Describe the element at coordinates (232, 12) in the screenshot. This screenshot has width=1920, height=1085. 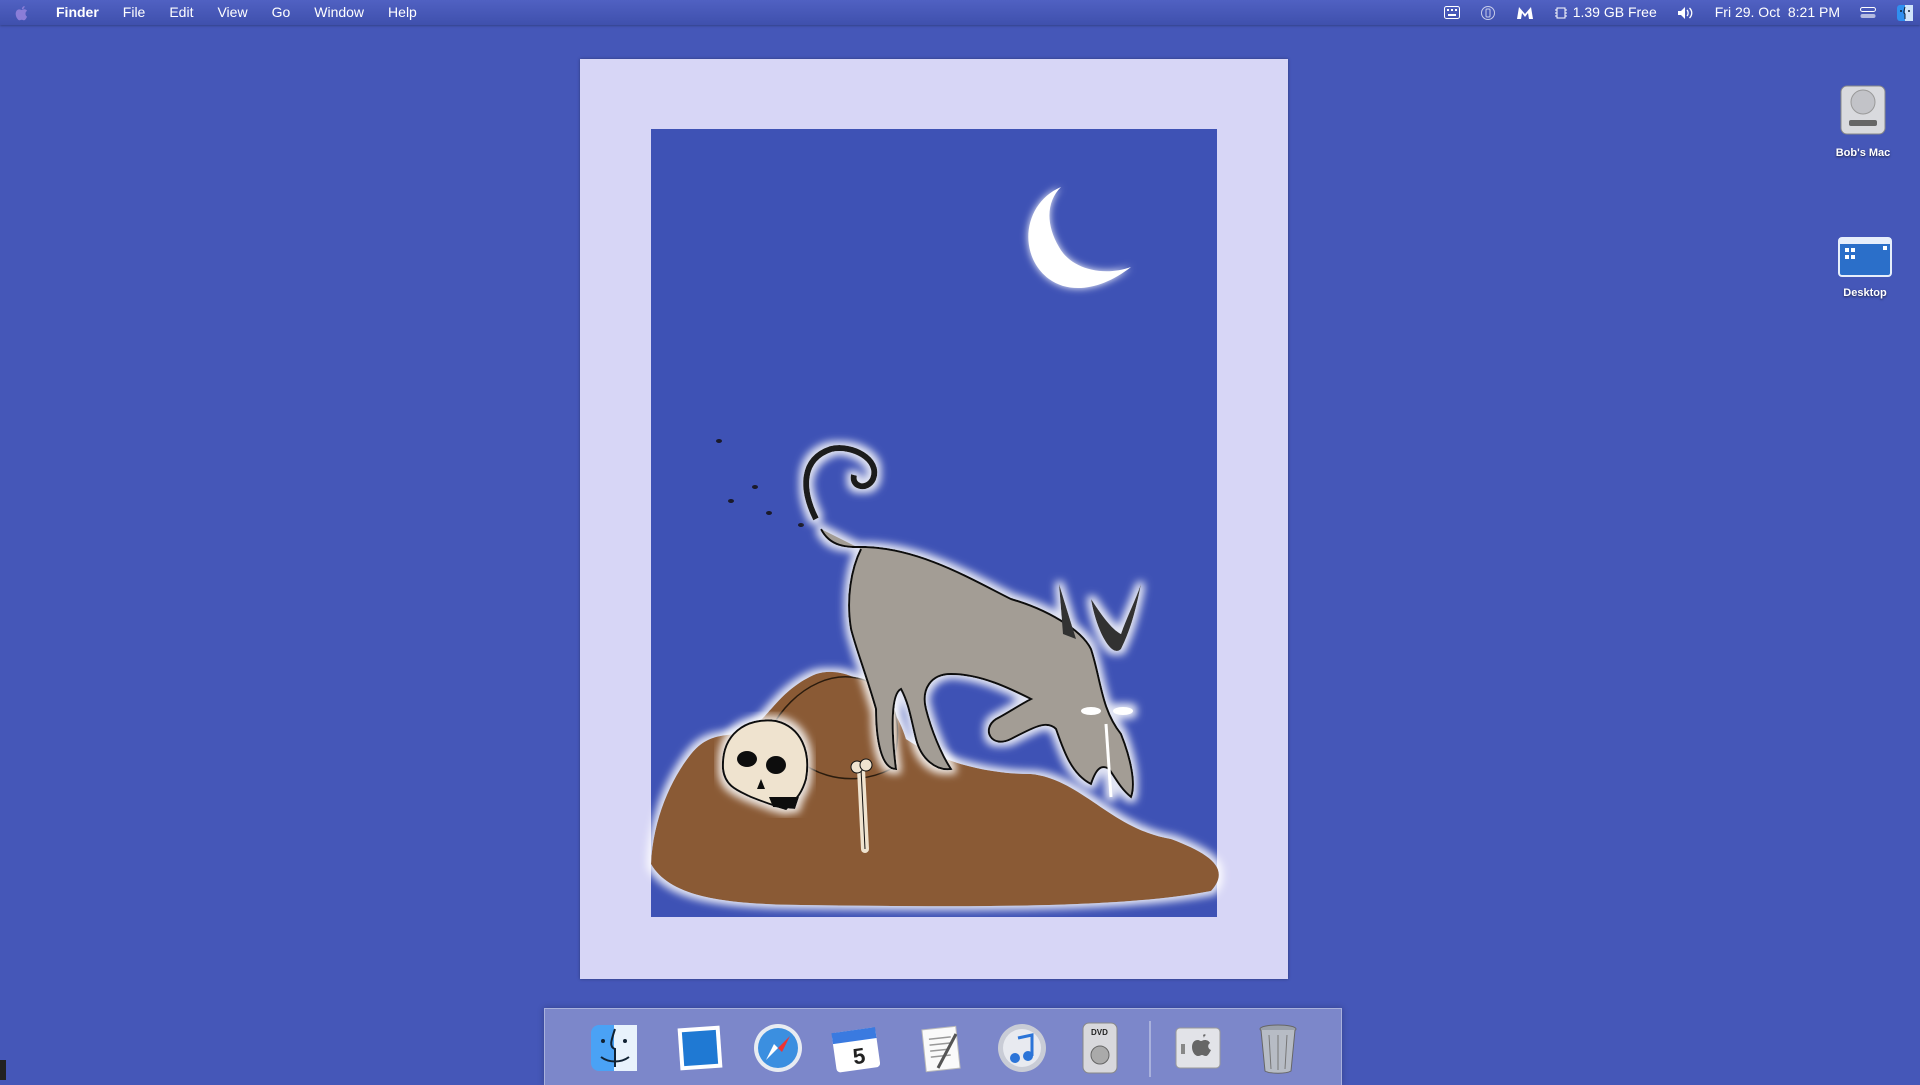
I see `menu-view: View` at that location.